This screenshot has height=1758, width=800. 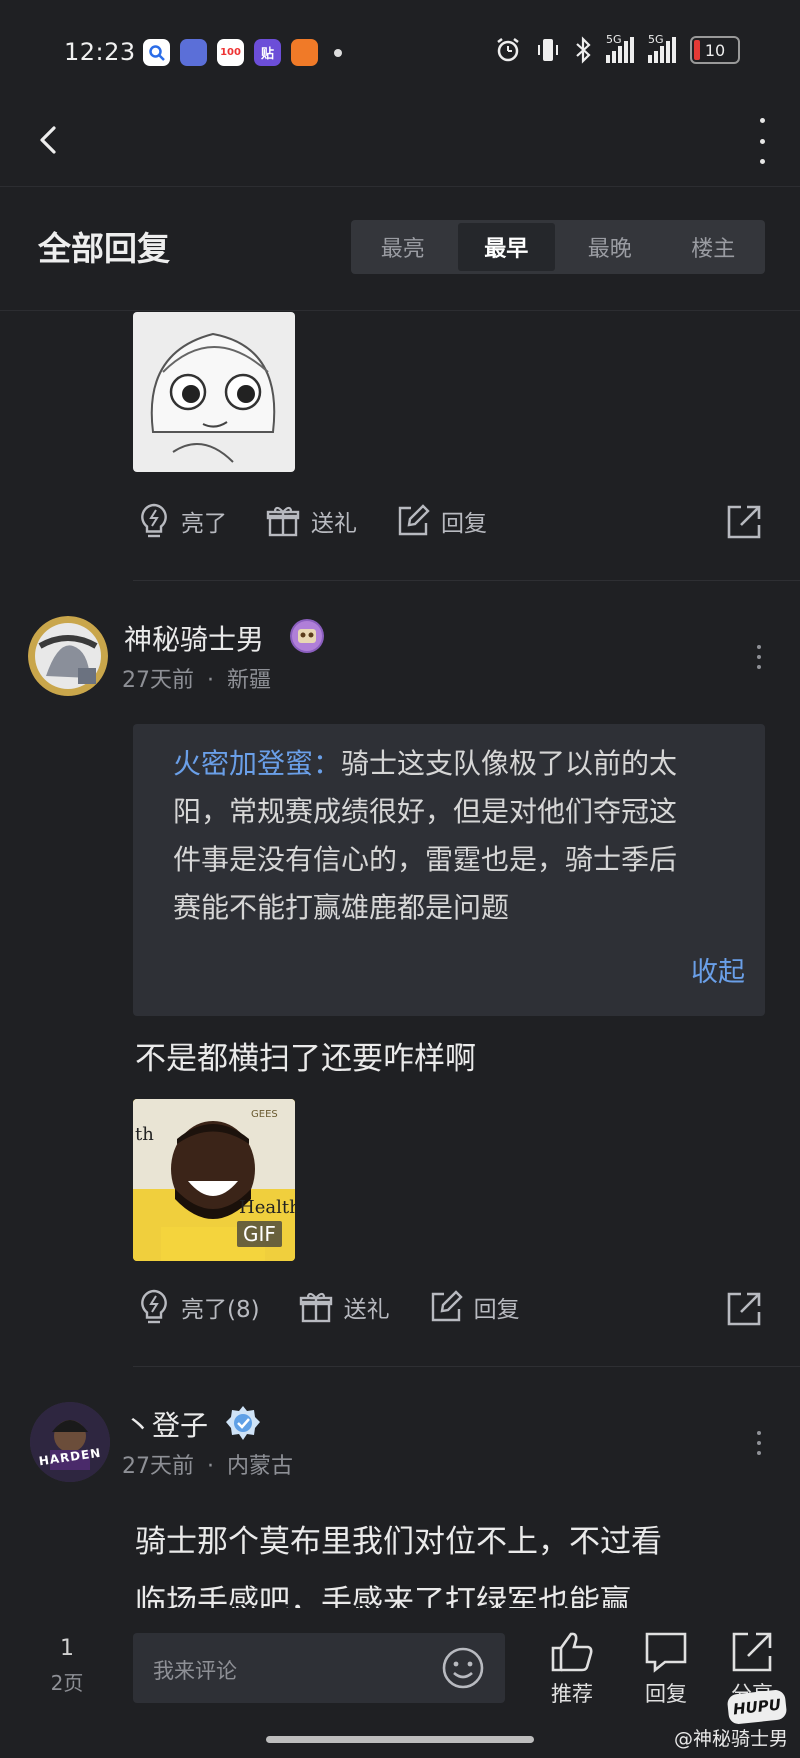 What do you see at coordinates (666, 1652) in the screenshot?
I see `comment-bubble-icon` at bounding box center [666, 1652].